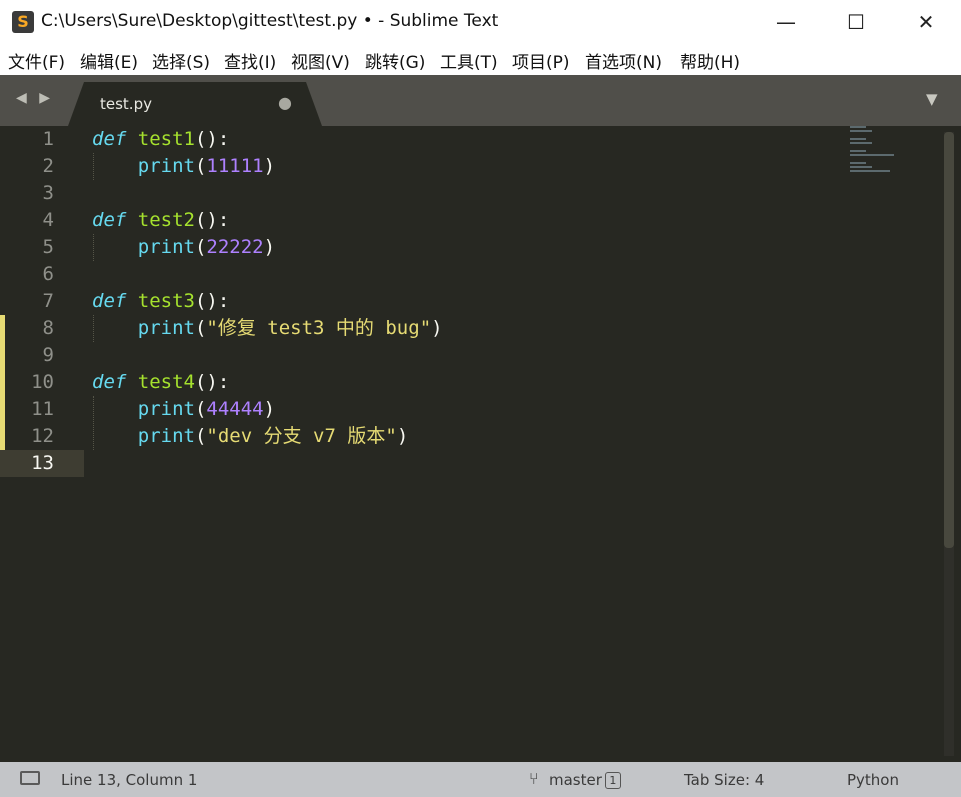 Image resolution: width=961 pixels, height=797 pixels. What do you see at coordinates (42, 436) in the screenshot?
I see `line-number: 12` at bounding box center [42, 436].